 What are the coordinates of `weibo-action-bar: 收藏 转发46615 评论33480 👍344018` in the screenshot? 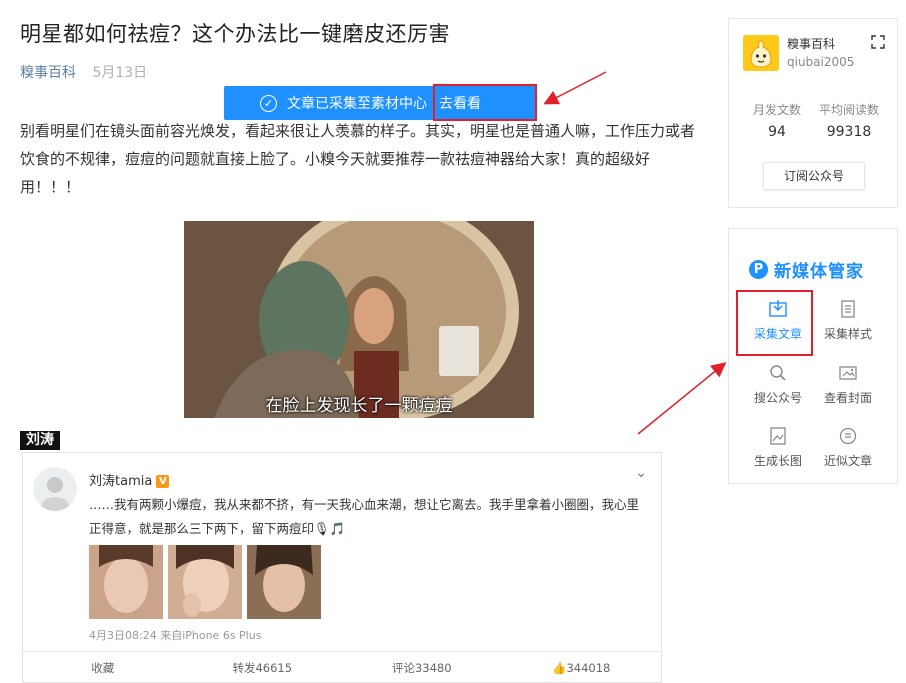 It's located at (342, 667).